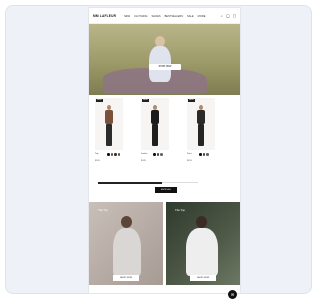 This screenshot has height=300, width=320. Describe the element at coordinates (140, 16) in the screenshot. I see `nav-link-clothing: CLOTHING` at that location.